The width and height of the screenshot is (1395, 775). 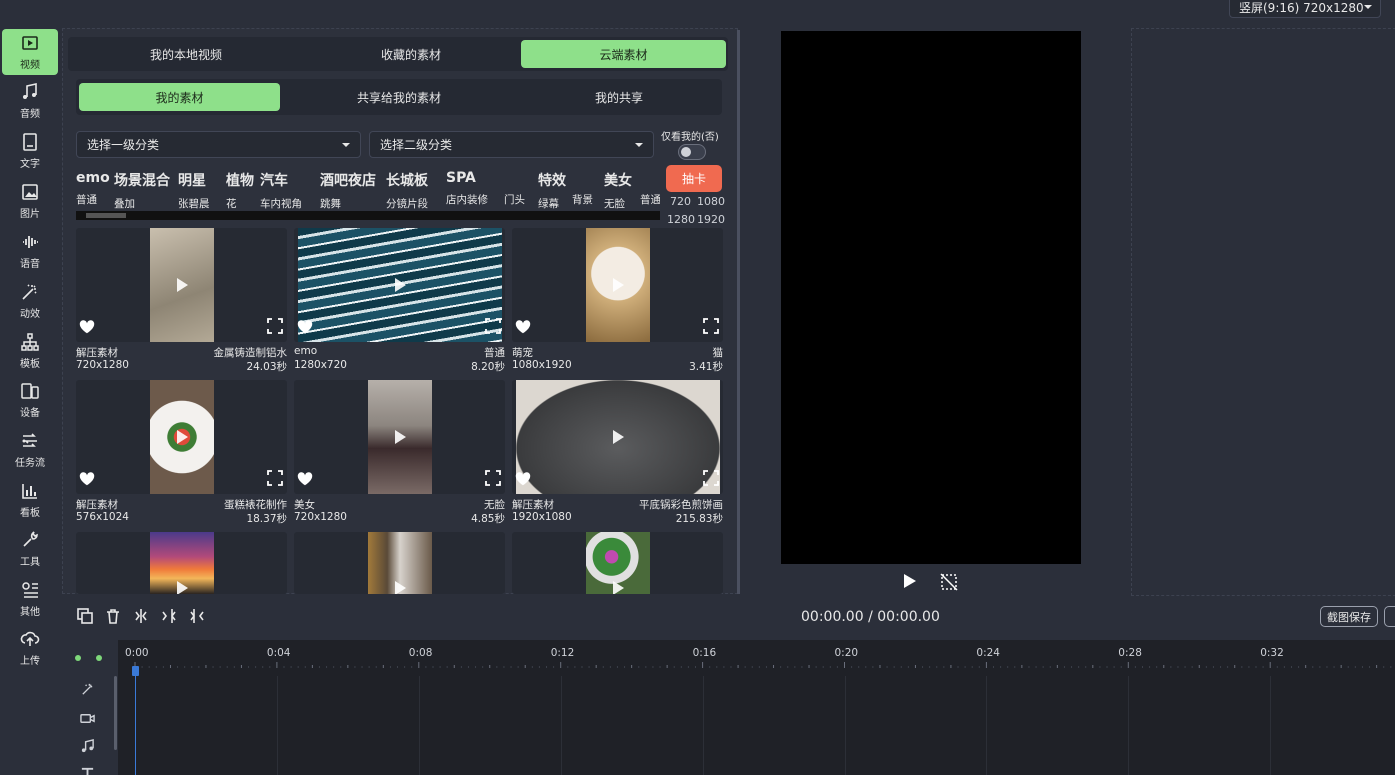 I want to click on media-card: 解压素材 平底锅彩色煎饼画 1920x1080 215.83秒, so click(x=617, y=453).